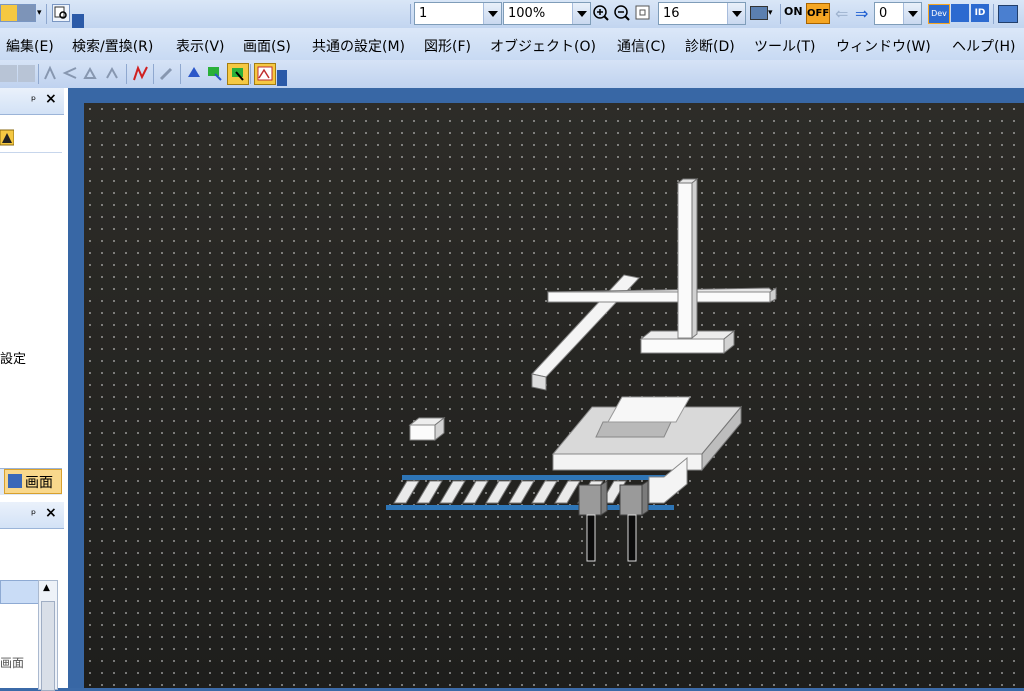 The image size is (1024, 691). Describe the element at coordinates (960, 13) in the screenshot. I see `device-list-icon` at that location.